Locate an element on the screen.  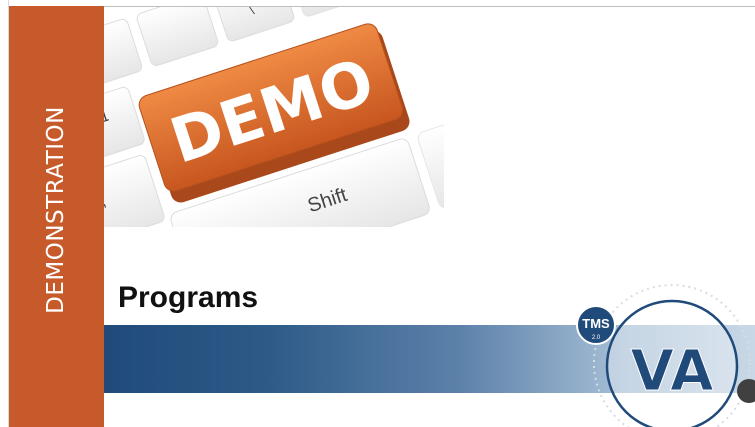
logo-main-text: VA is located at coordinates (673, 371).